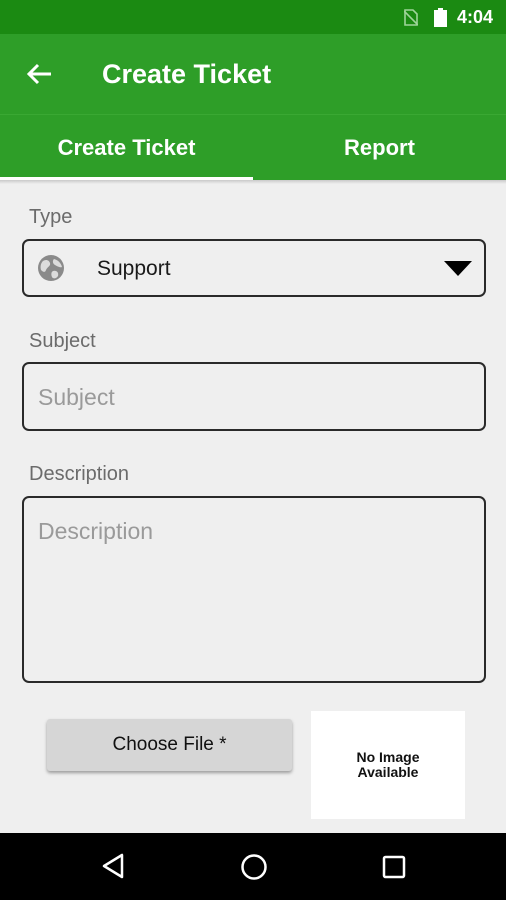  What do you see at coordinates (253, 17) in the screenshot?
I see `status-bar: 4:04` at bounding box center [253, 17].